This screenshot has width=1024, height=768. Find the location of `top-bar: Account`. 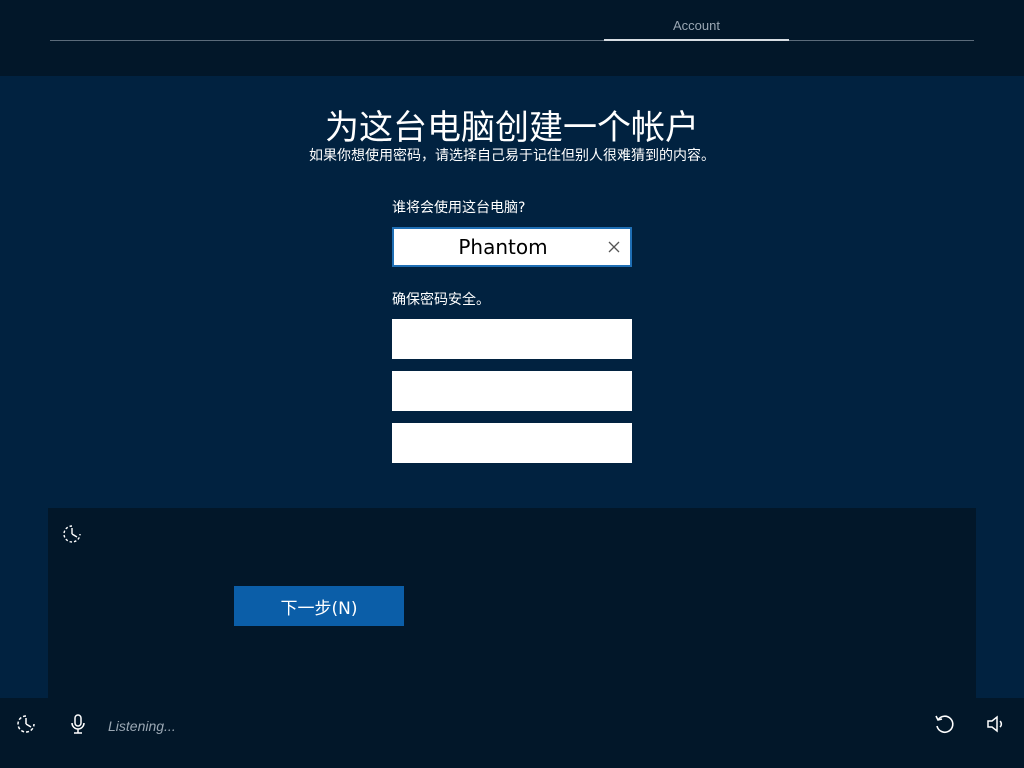

top-bar: Account is located at coordinates (512, 38).